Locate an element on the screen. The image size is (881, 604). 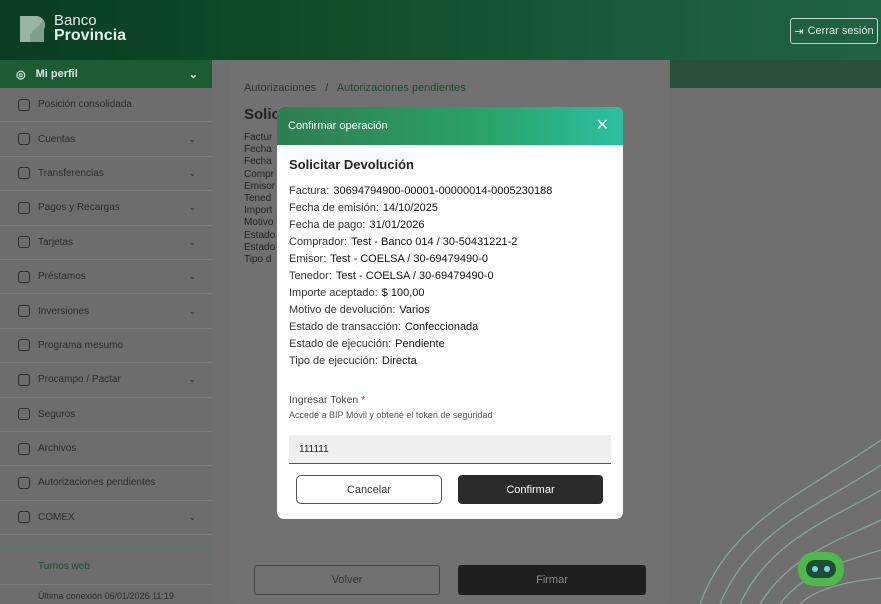
detail-row: Estado de transacción: Confeccionada is located at coordinates (420, 327).